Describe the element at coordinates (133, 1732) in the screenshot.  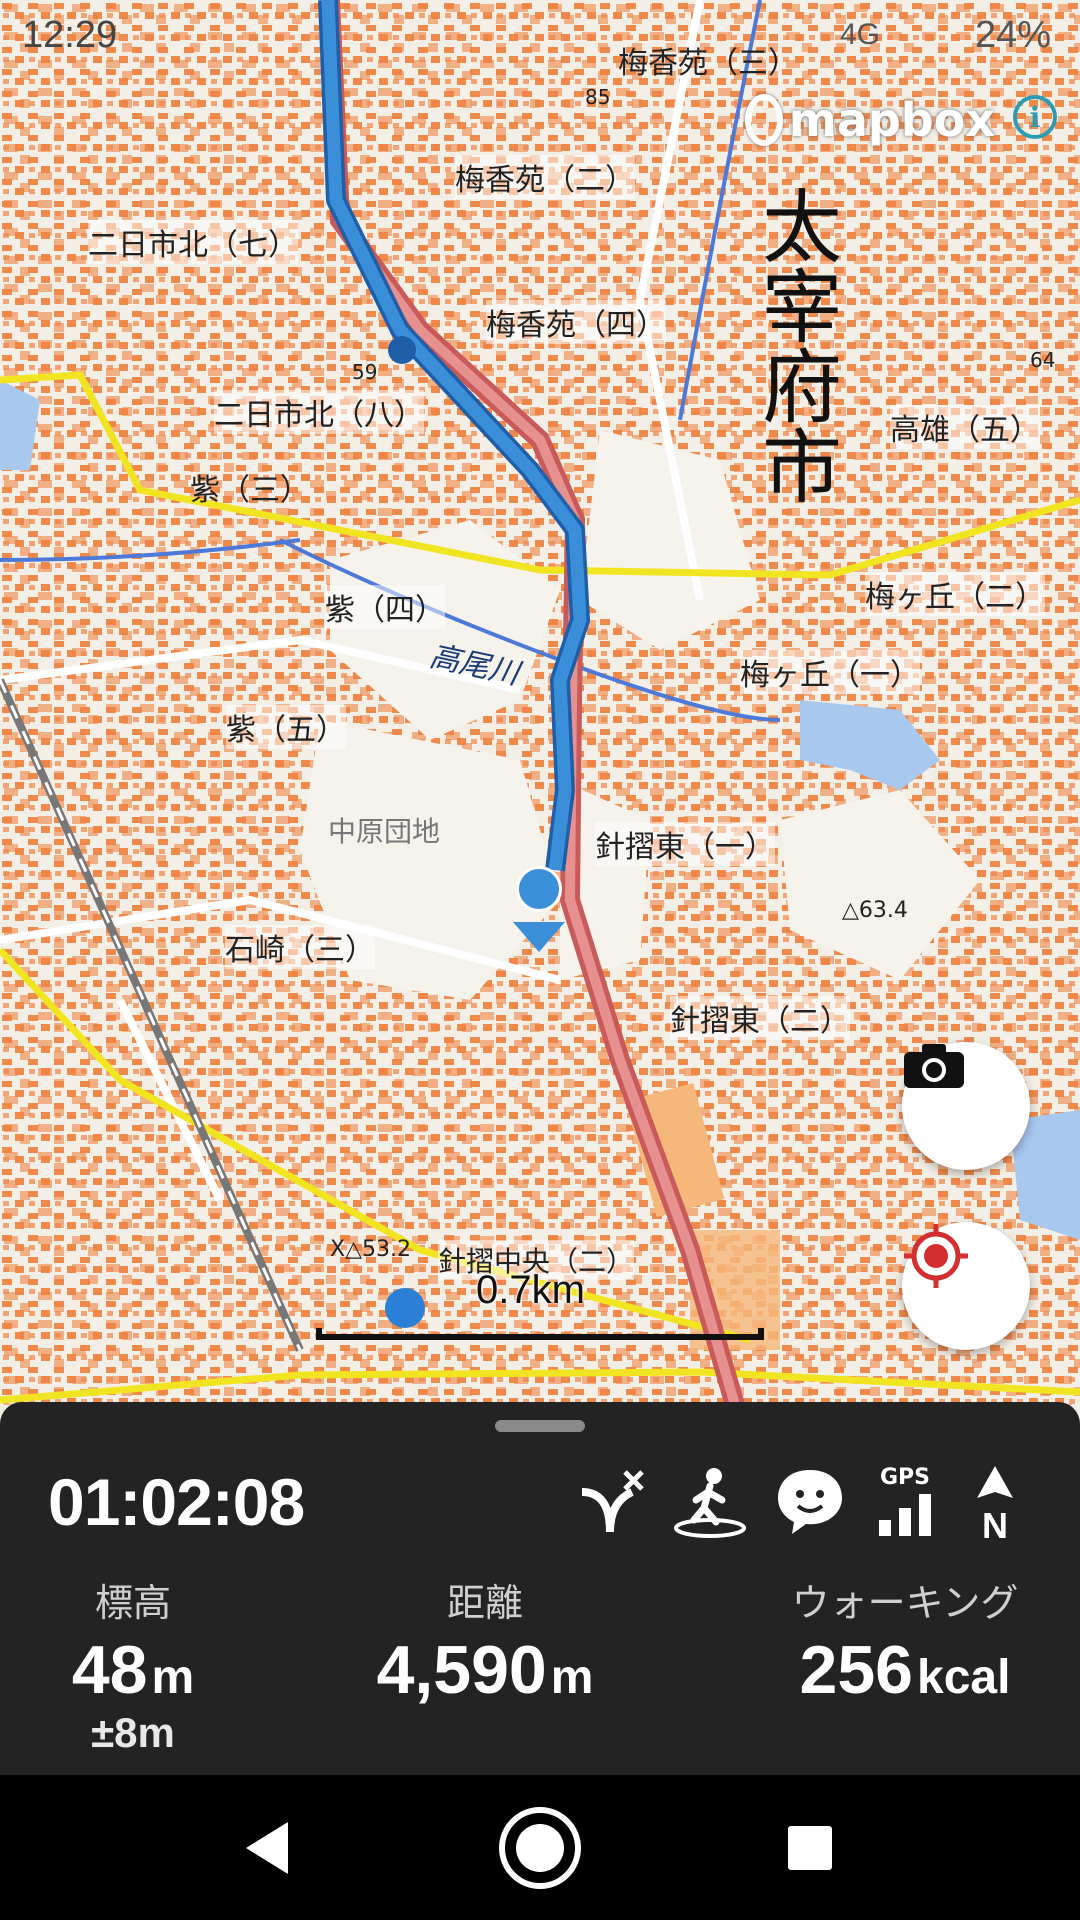
I see `altitude-accuracy: ±8m` at that location.